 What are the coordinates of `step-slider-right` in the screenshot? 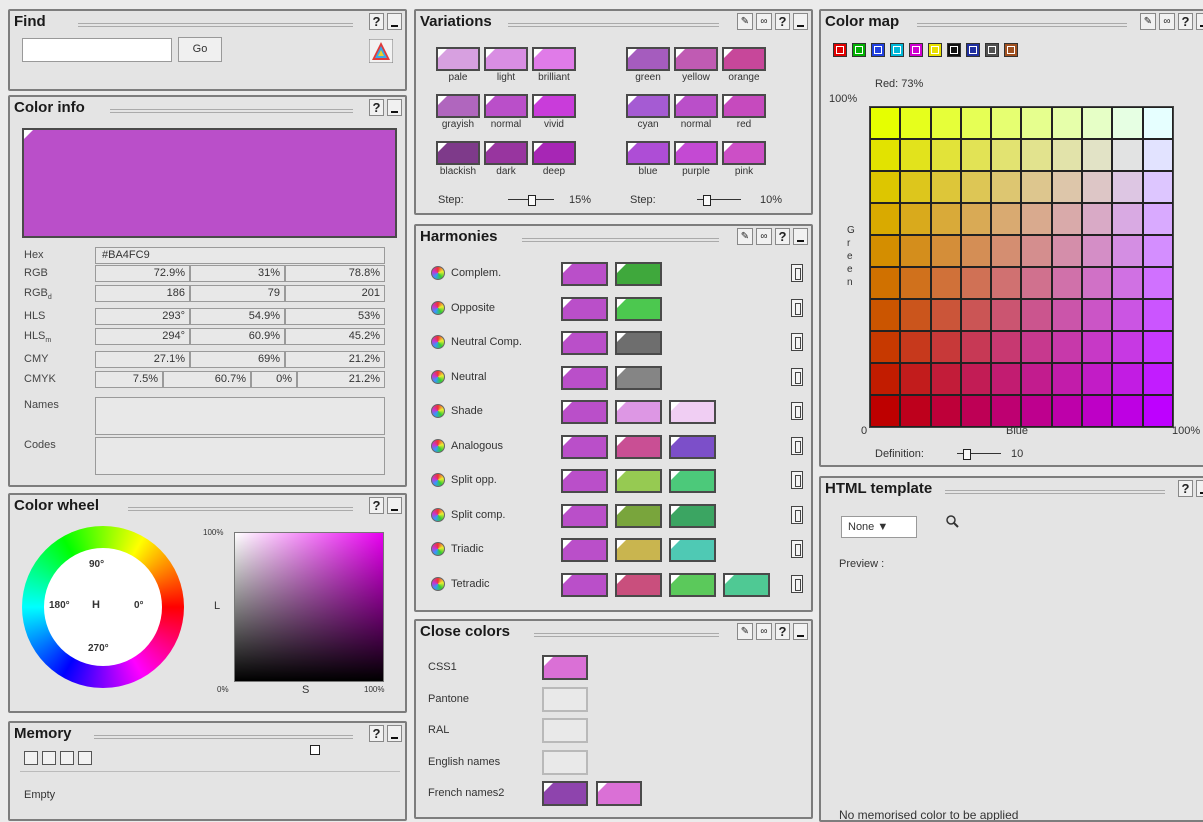 It's located at (719, 200).